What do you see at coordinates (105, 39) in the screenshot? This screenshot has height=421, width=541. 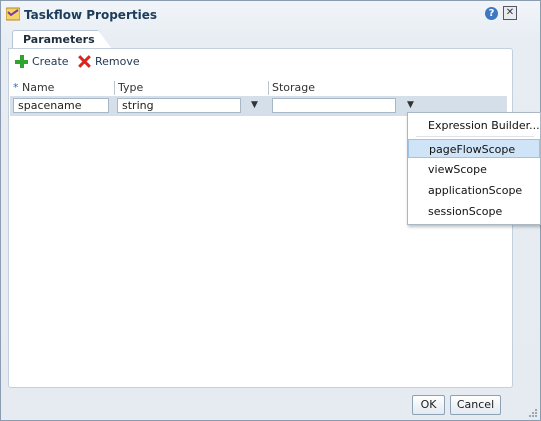 I see `tab-corner` at bounding box center [105, 39].